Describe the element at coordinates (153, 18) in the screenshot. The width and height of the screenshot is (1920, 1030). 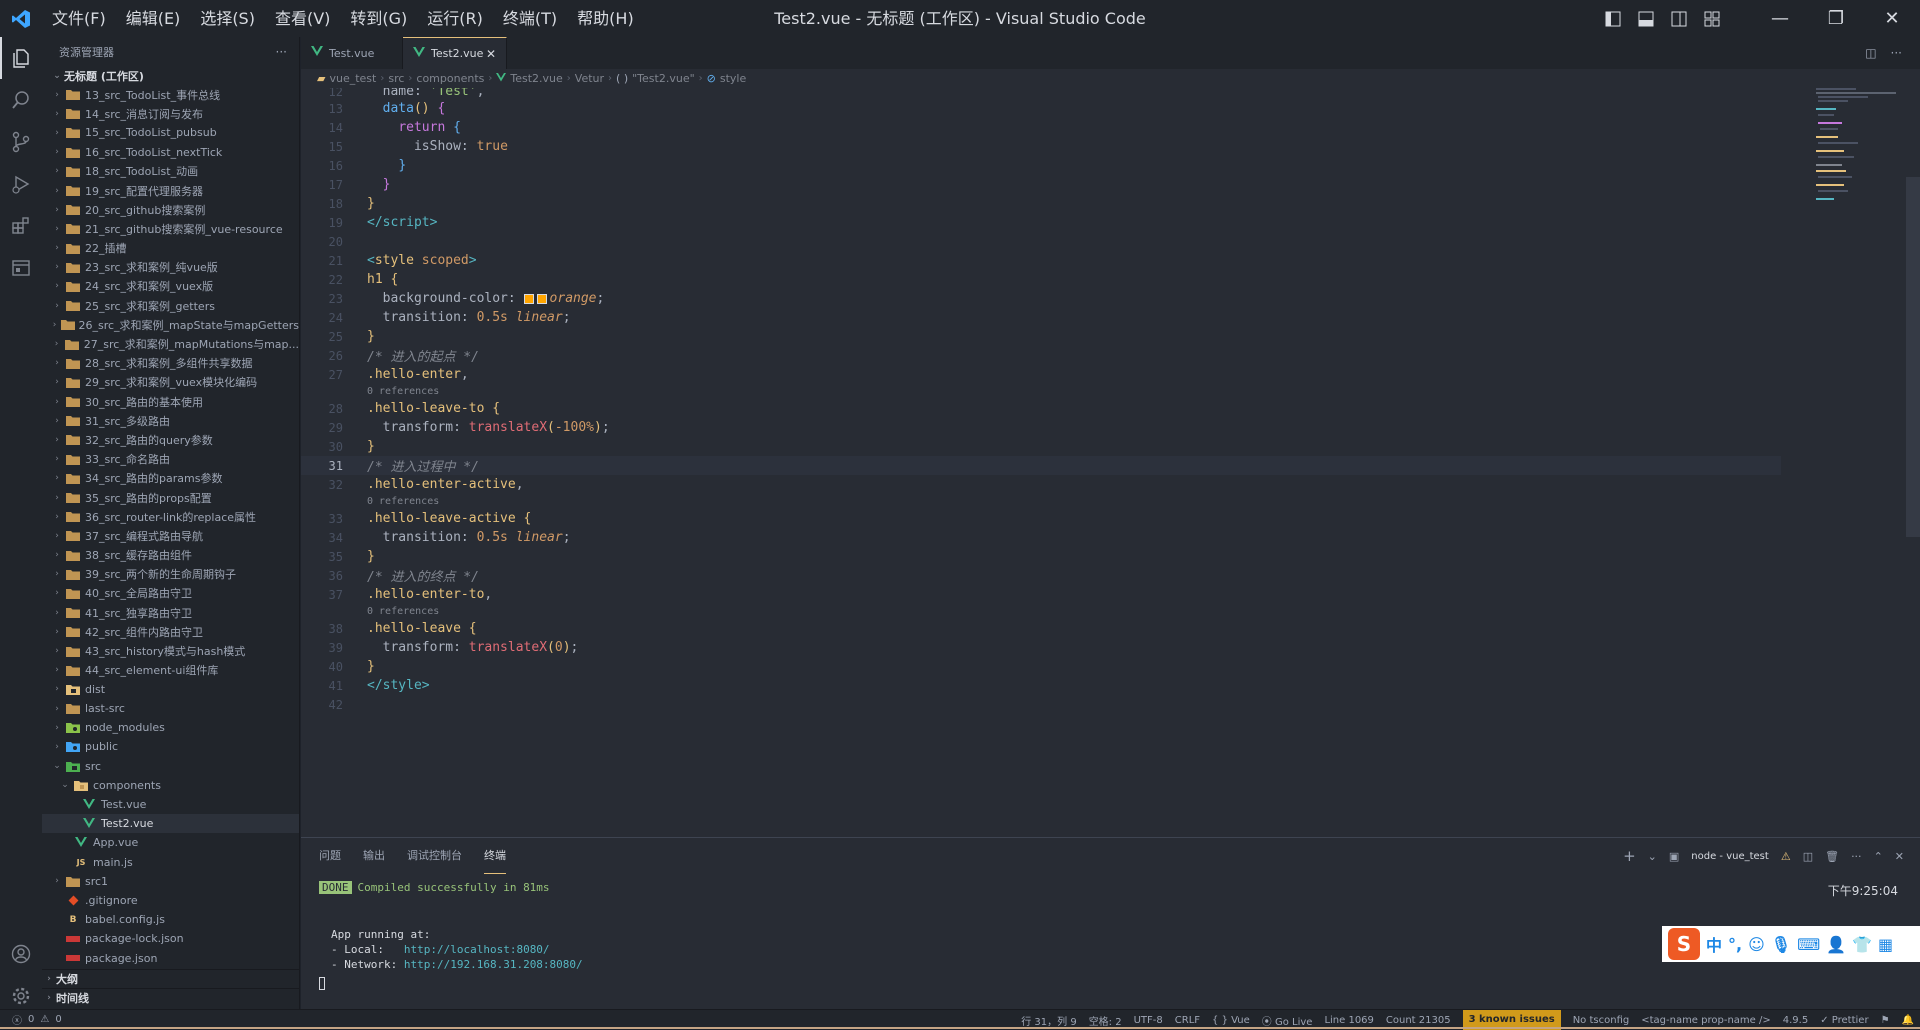
I see `menu-edit: 编辑(E)` at that location.